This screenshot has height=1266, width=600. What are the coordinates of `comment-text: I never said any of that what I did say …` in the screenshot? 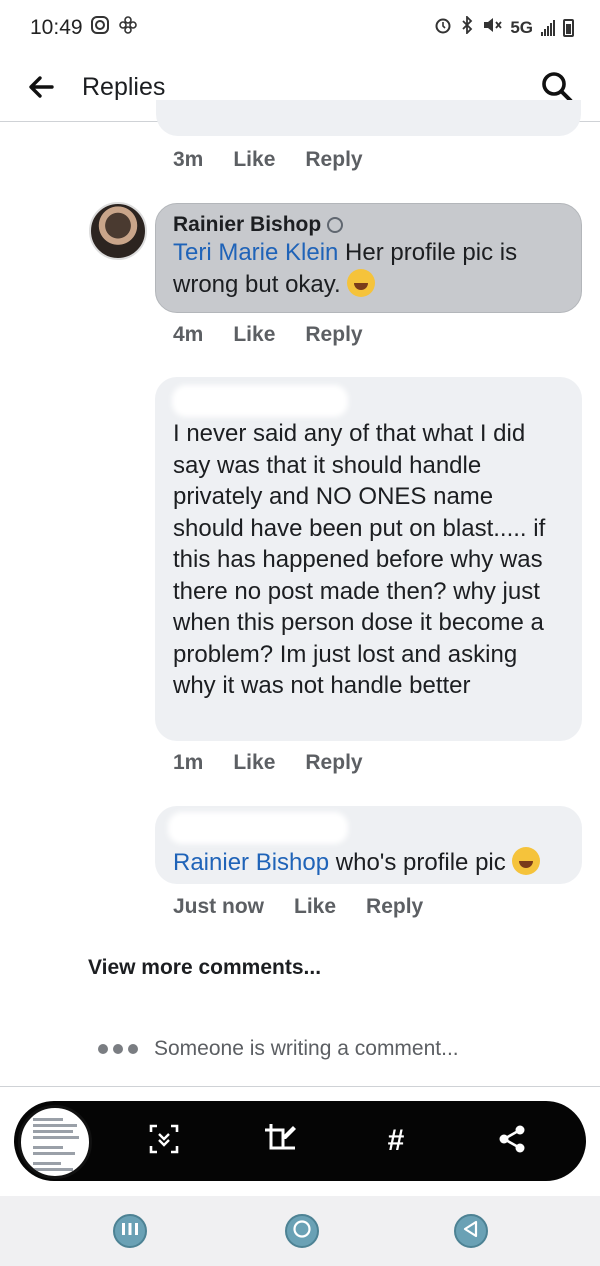 It's located at (359, 559).